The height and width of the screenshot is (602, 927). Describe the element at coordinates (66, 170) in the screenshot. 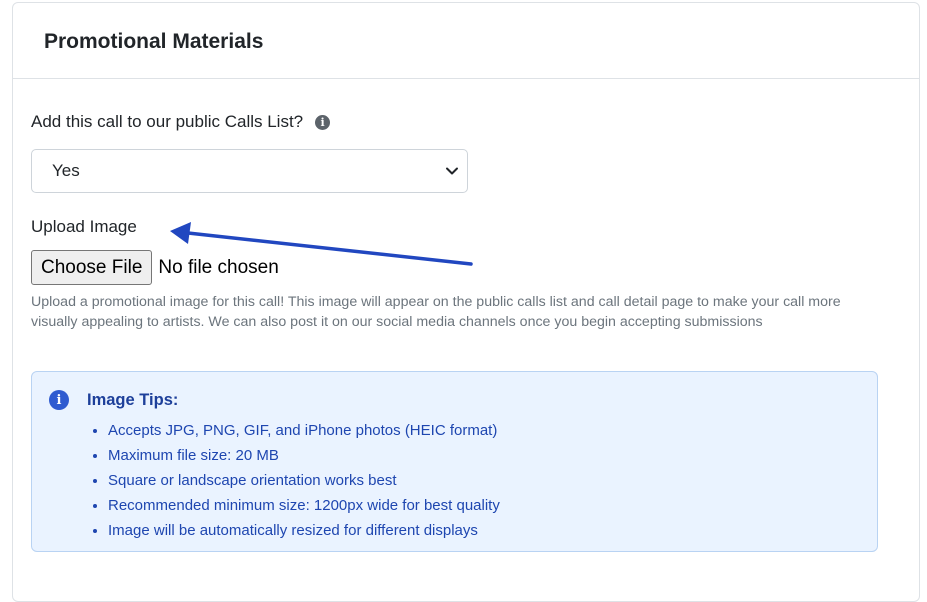

I see `public-list-selected-value: Yes` at that location.